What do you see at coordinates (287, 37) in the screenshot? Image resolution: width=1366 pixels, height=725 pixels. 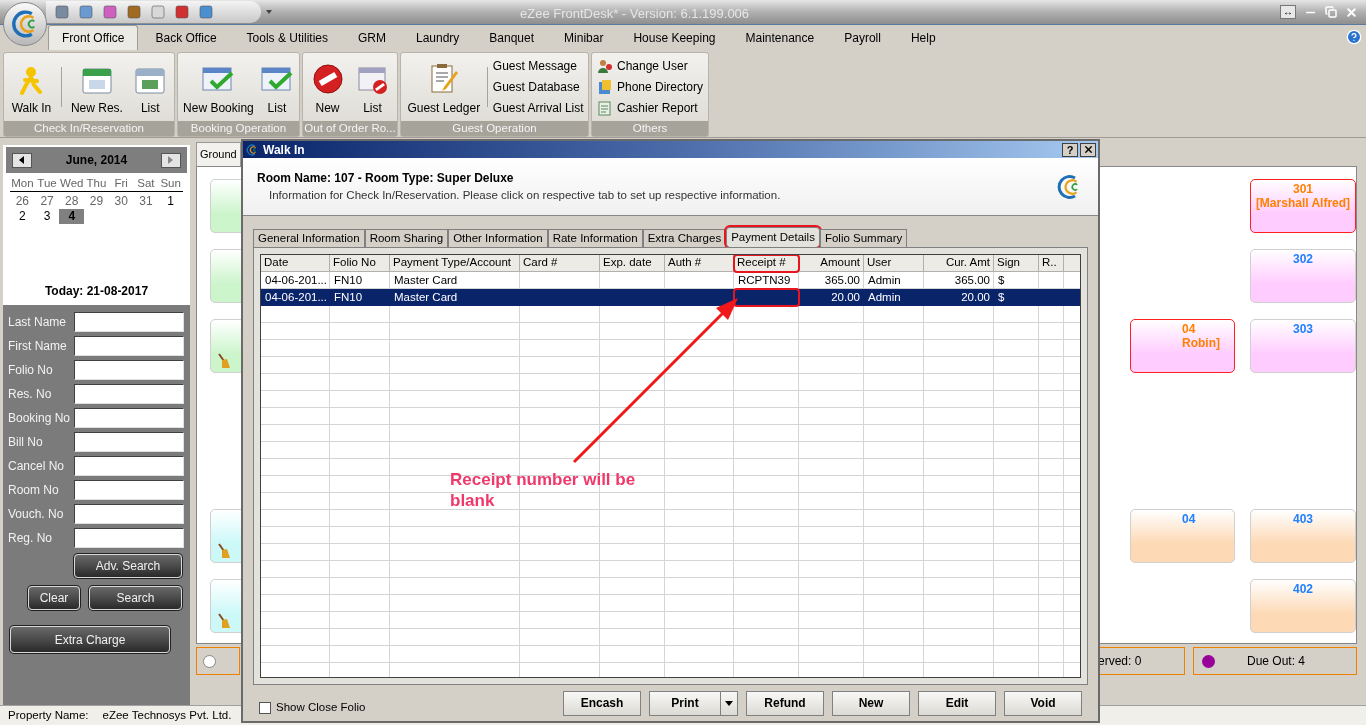 I see `menu-tab: Tools & Utilities` at bounding box center [287, 37].